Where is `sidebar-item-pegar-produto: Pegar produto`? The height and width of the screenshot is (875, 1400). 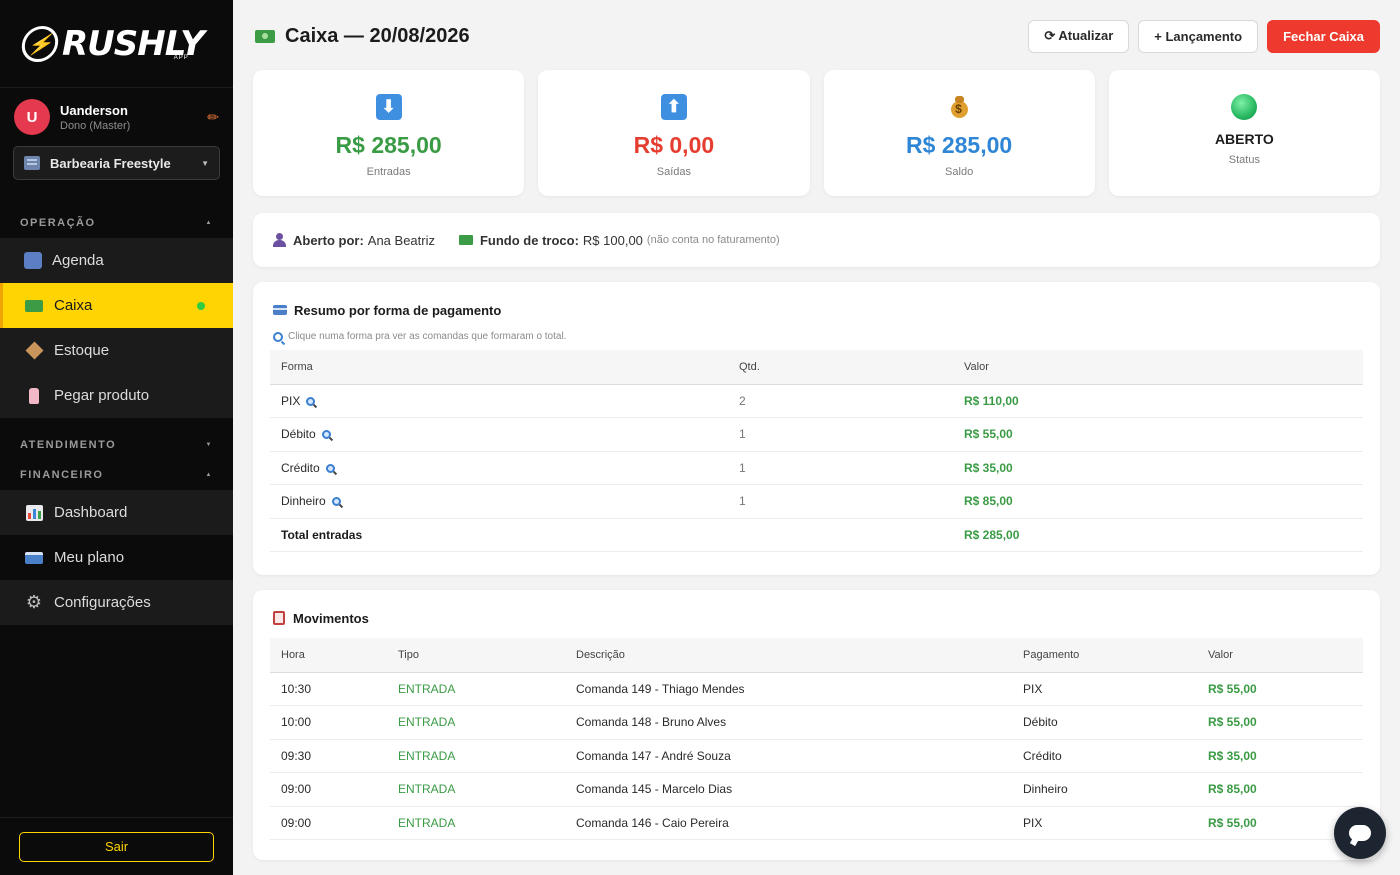 sidebar-item-pegar-produto: Pegar produto is located at coordinates (116, 395).